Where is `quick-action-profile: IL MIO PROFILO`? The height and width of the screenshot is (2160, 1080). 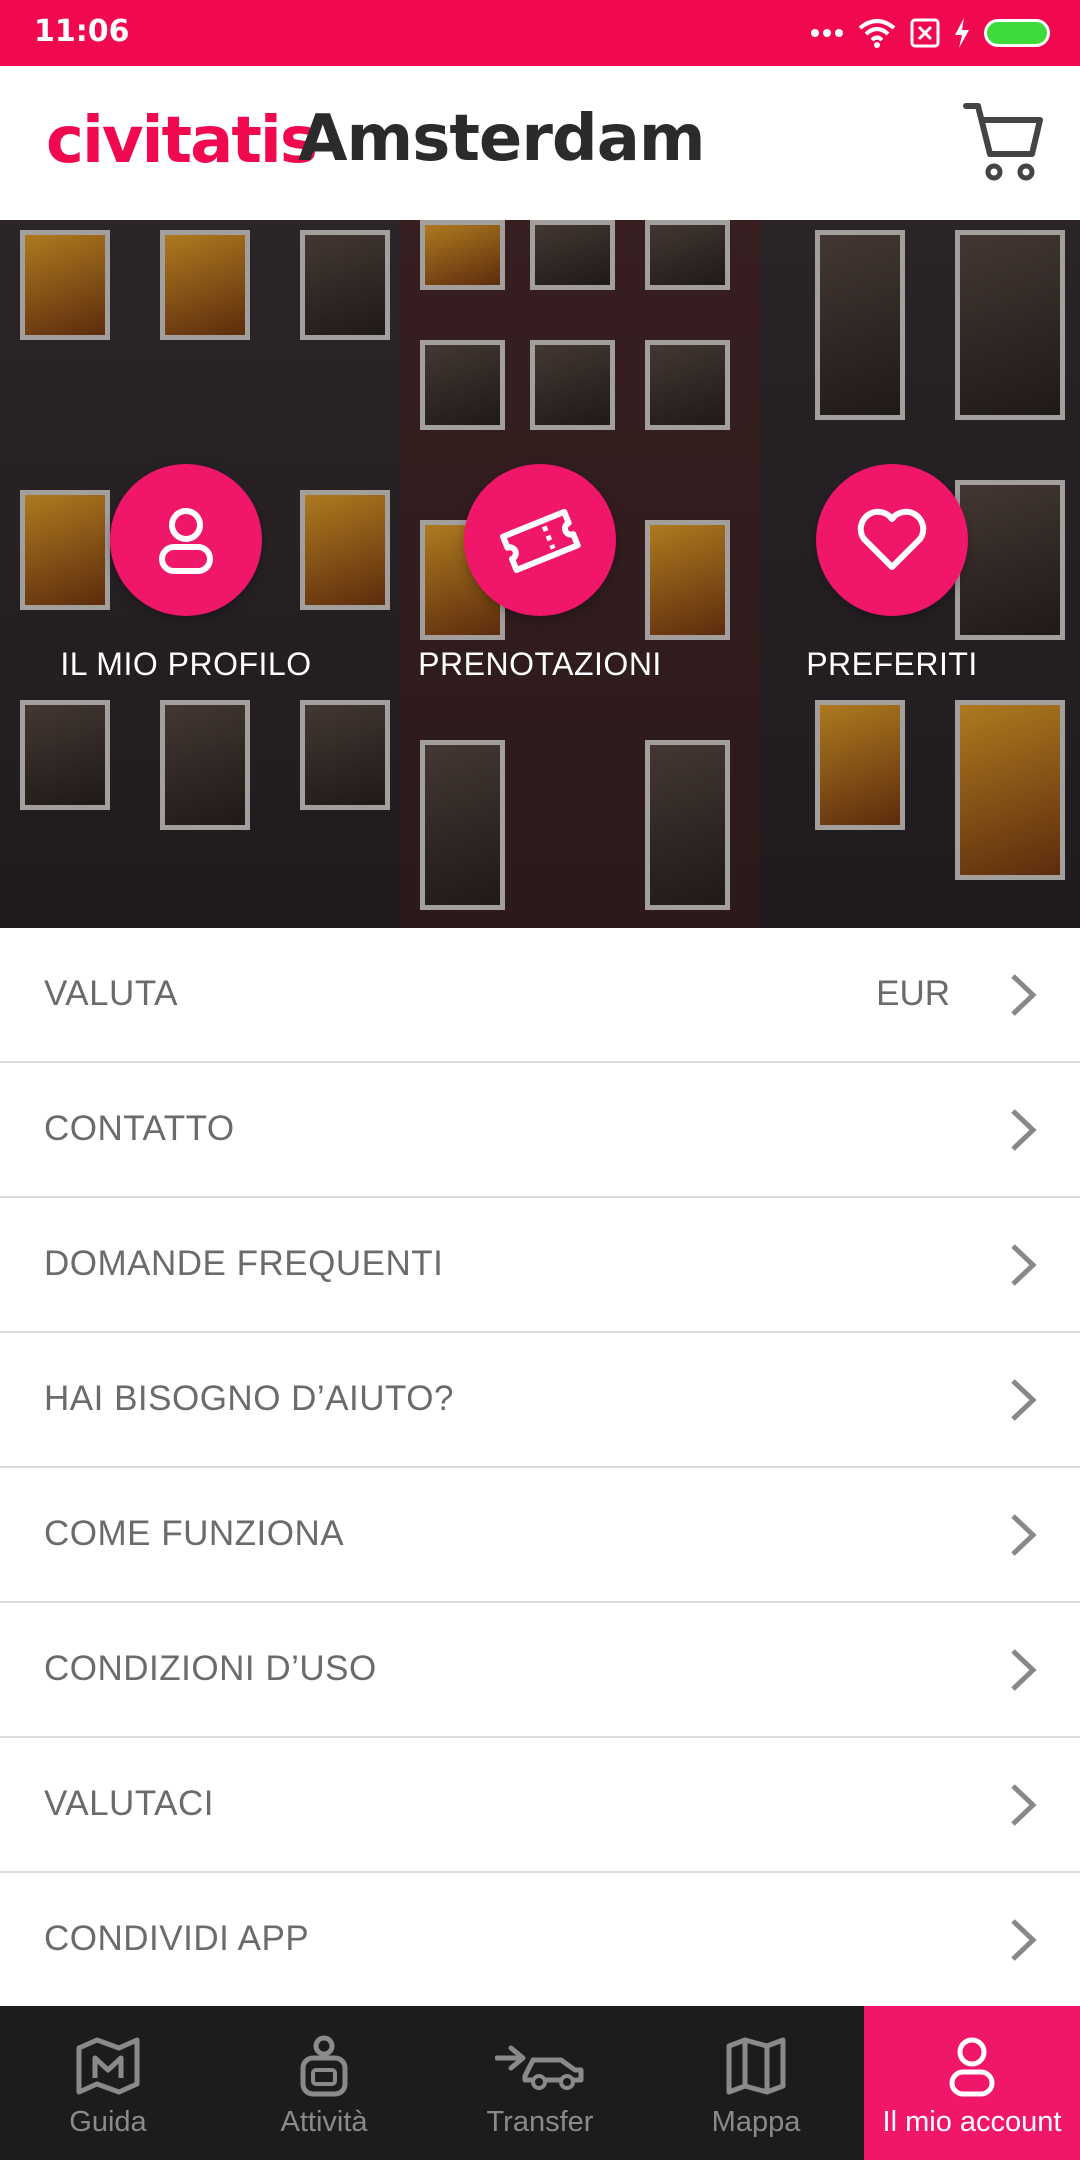 quick-action-profile: IL MIO PROFILO is located at coordinates (186, 573).